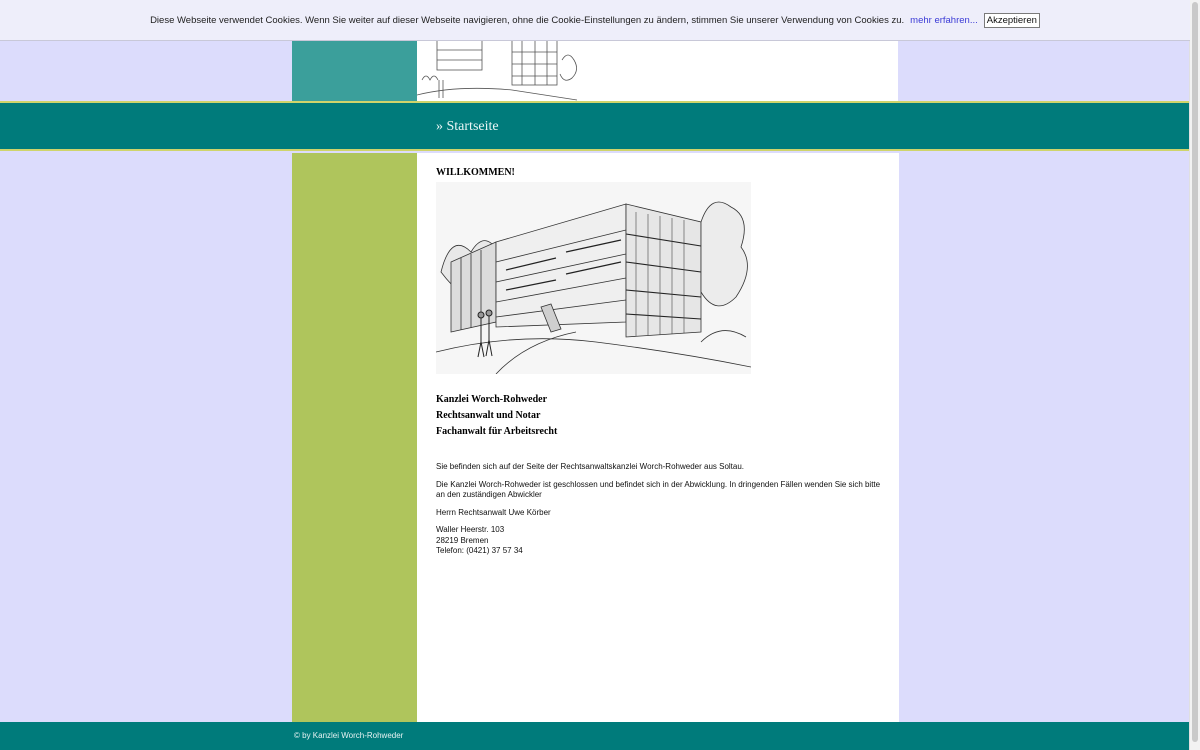 The width and height of the screenshot is (1200, 750). I want to click on sidebar-column, so click(354, 438).